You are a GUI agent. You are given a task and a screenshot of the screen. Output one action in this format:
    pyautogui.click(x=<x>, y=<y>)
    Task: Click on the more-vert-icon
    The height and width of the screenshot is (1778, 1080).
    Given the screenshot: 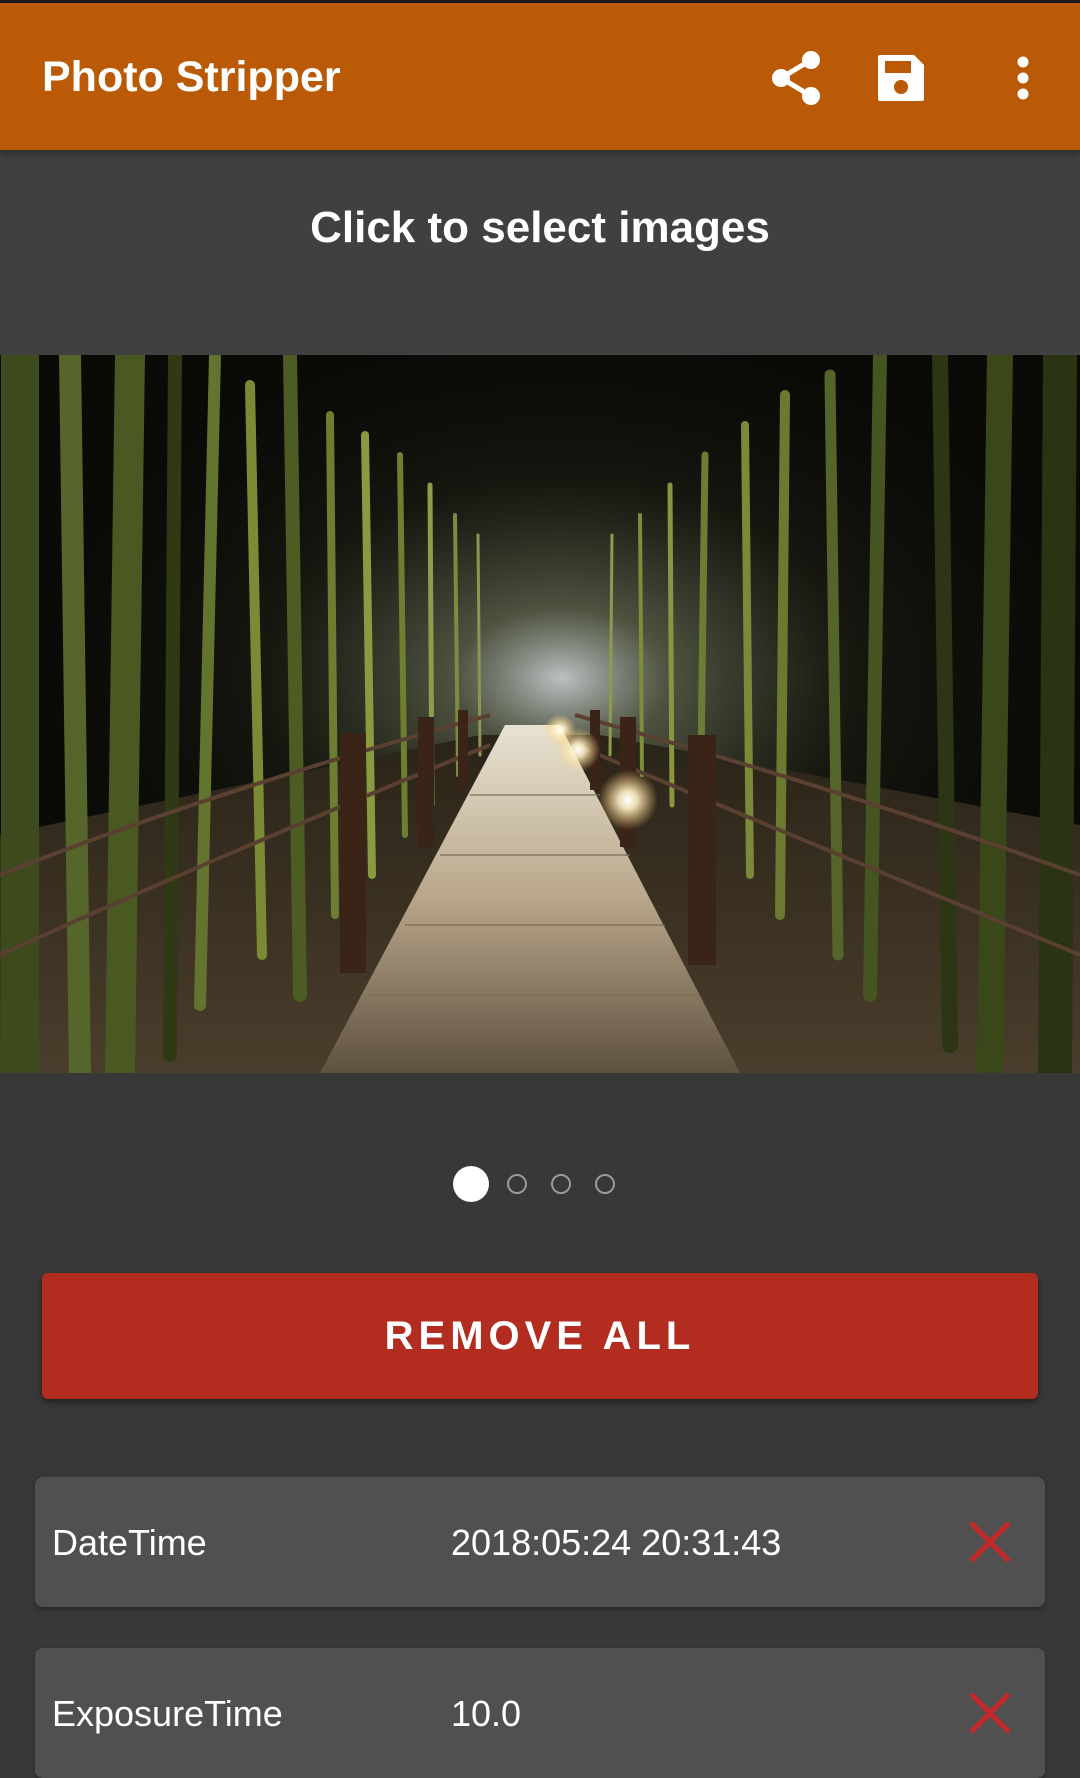 What is the action you would take?
    pyautogui.click(x=1023, y=78)
    